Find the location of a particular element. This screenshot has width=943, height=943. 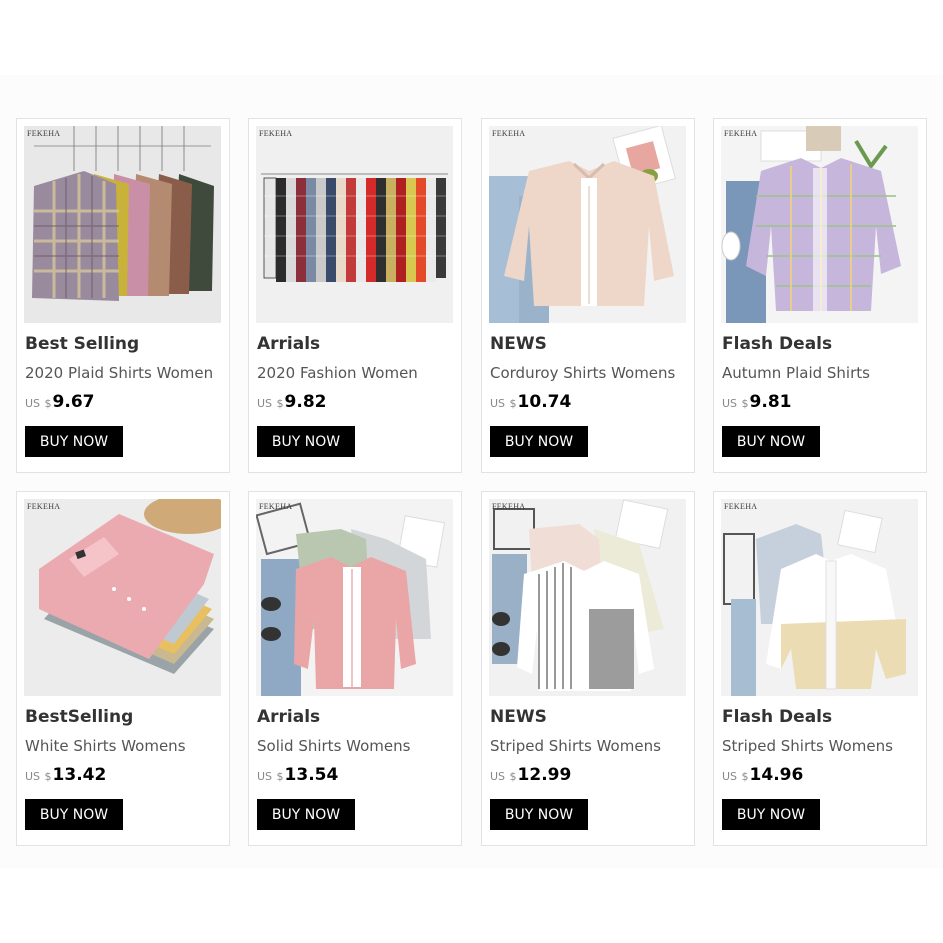

price-amount: 9.67 is located at coordinates (73, 402).